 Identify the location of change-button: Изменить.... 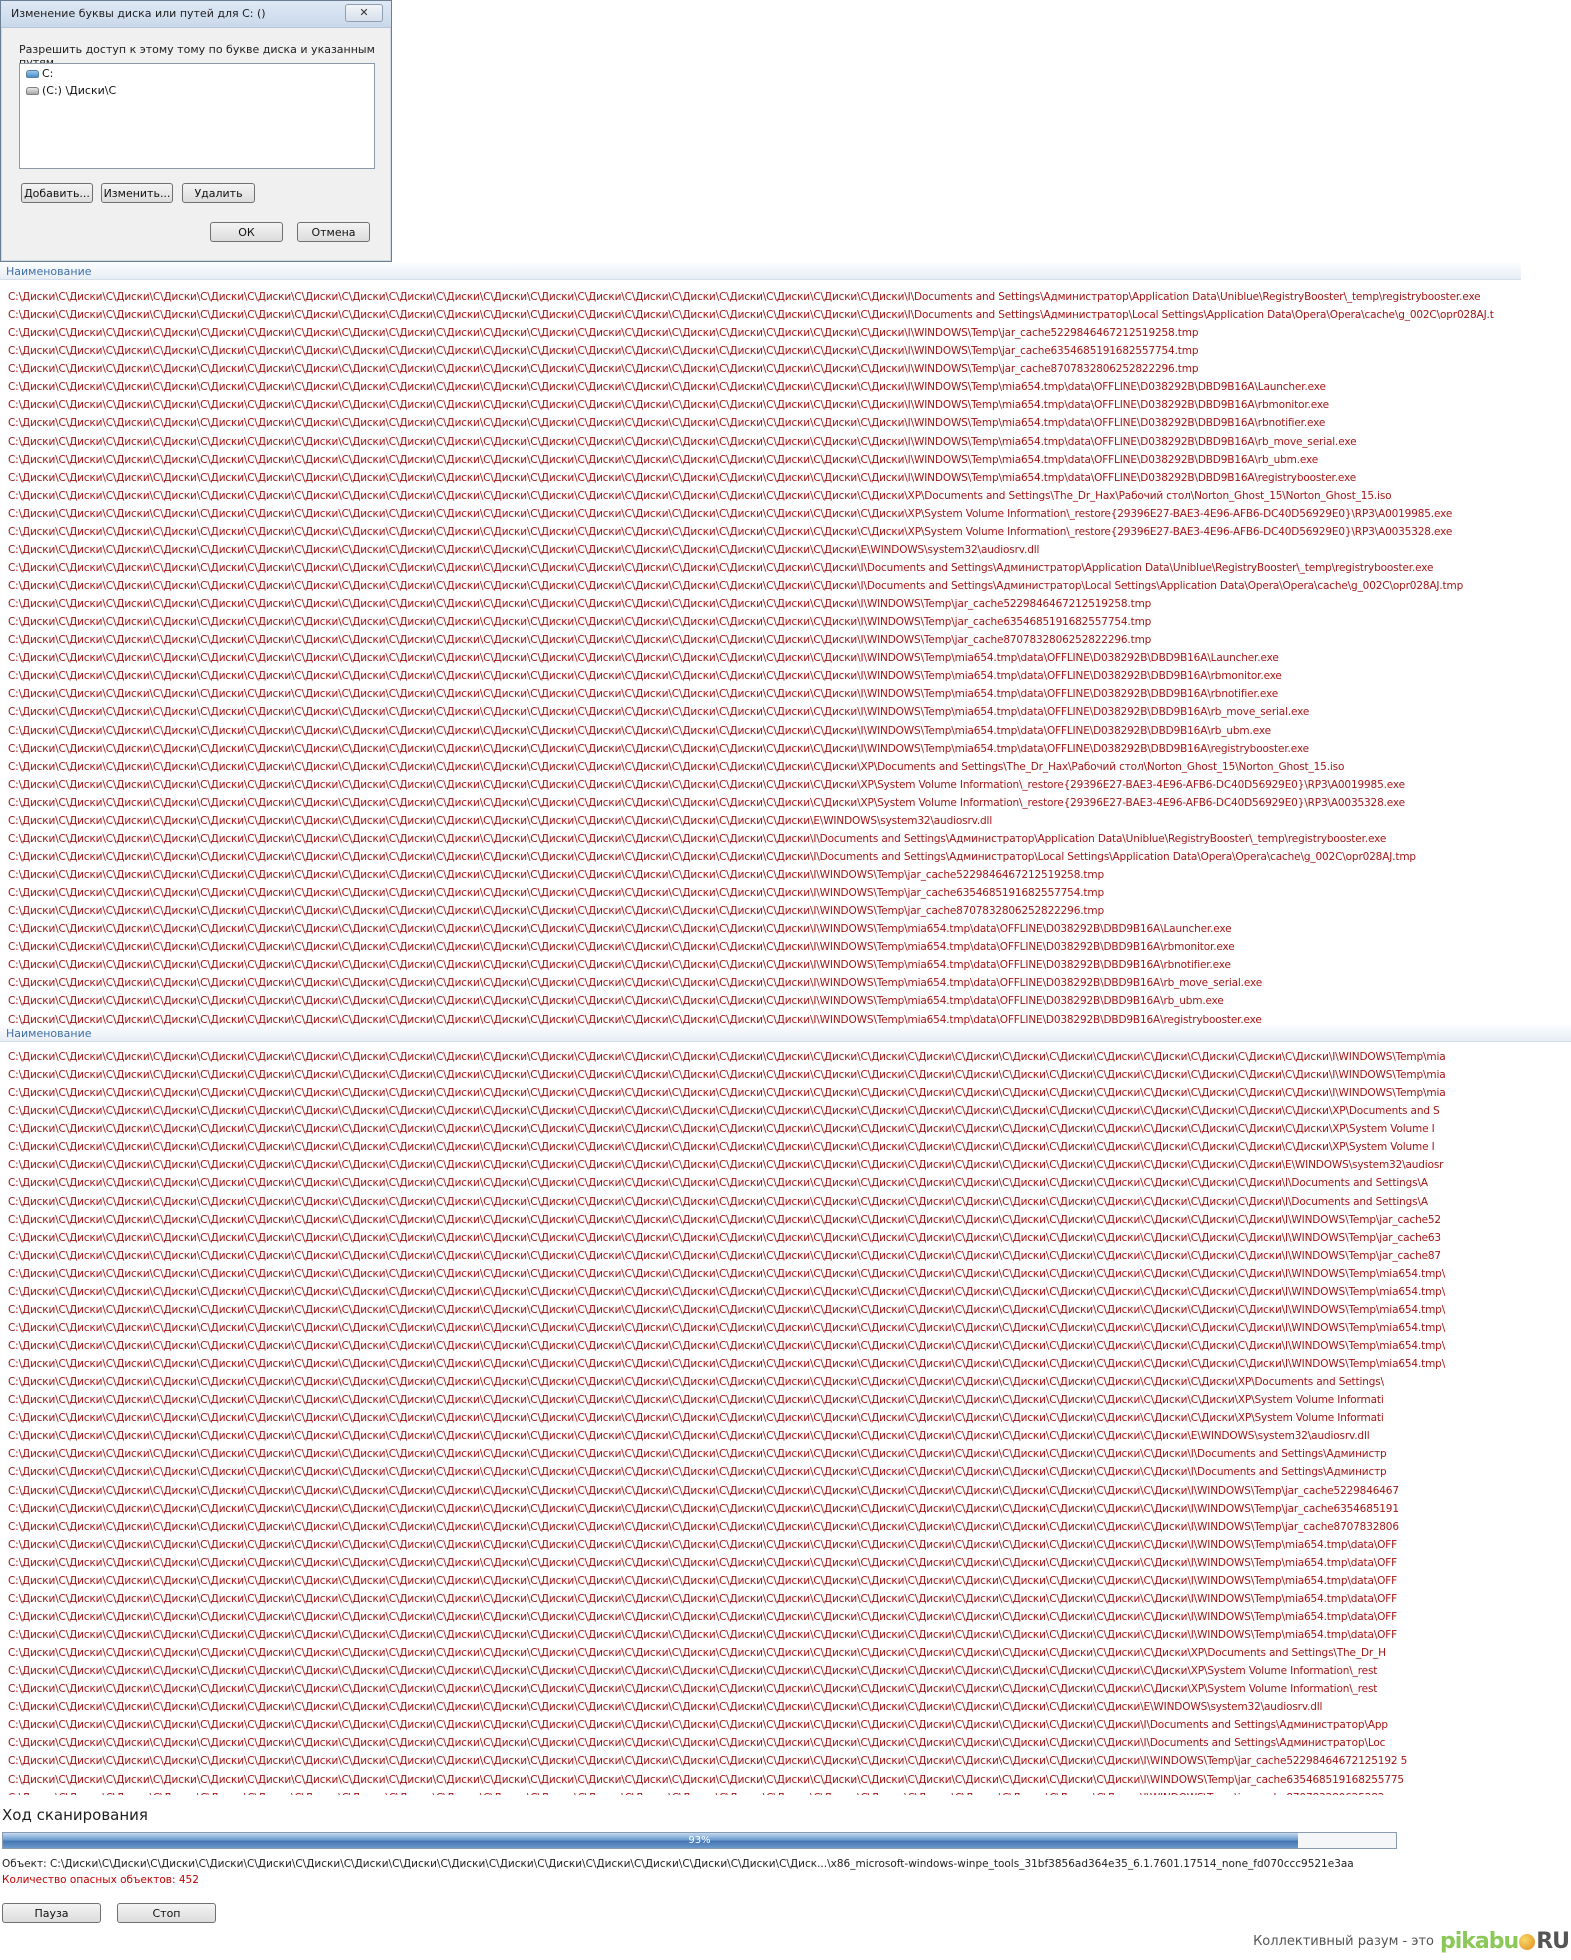
(137, 193).